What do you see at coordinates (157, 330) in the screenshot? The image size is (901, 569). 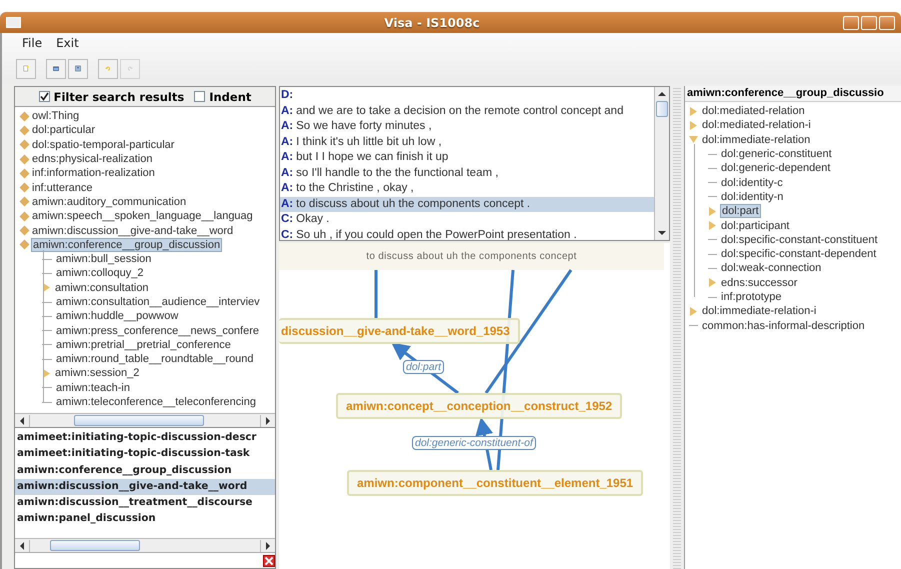 I see `tree-item: amiwn:press_conference__news_confere` at bounding box center [157, 330].